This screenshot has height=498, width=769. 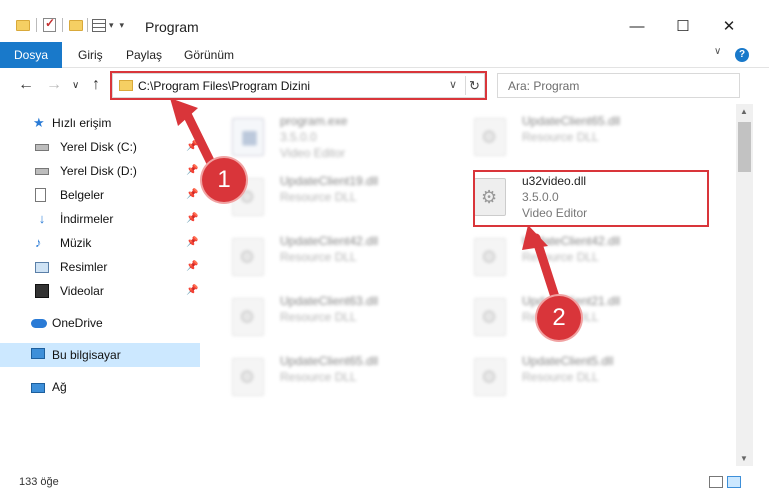 I want to click on expand-ribbon-icon: ∨, so click(x=717, y=51).